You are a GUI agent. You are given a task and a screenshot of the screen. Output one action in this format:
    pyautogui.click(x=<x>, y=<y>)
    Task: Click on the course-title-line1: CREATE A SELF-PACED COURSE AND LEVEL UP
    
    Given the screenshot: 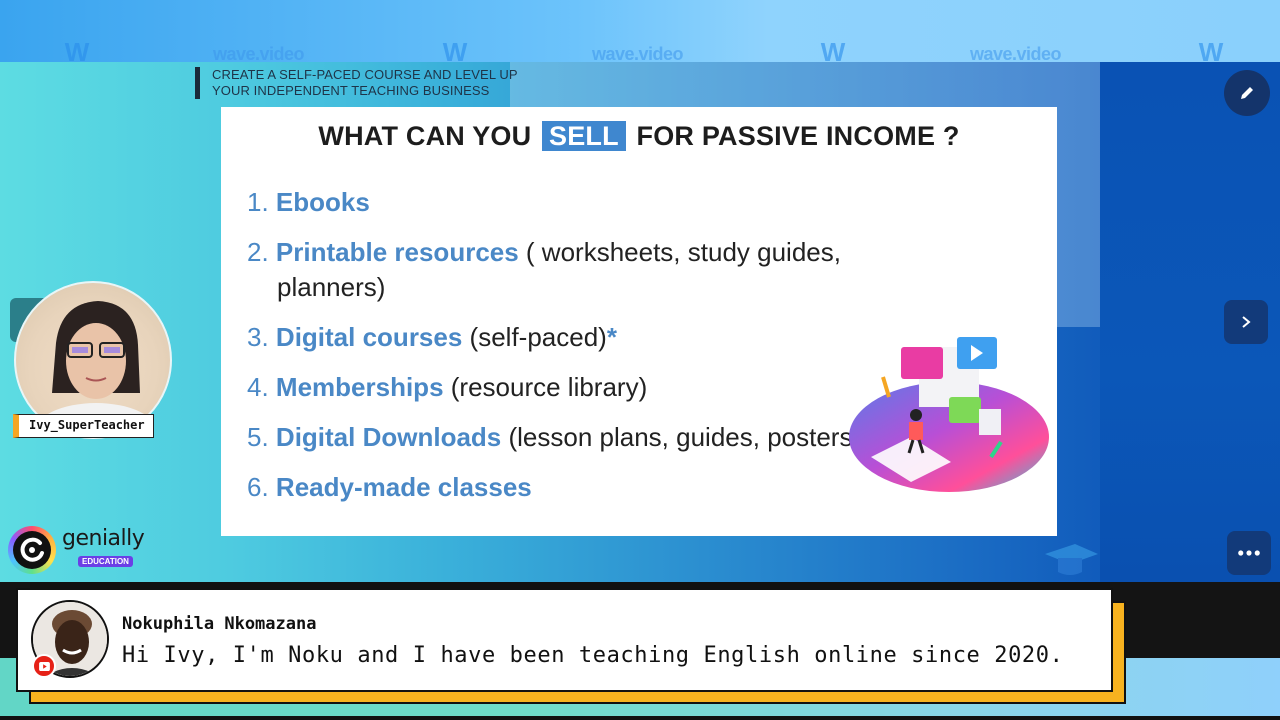 What is the action you would take?
    pyautogui.click(x=365, y=74)
    